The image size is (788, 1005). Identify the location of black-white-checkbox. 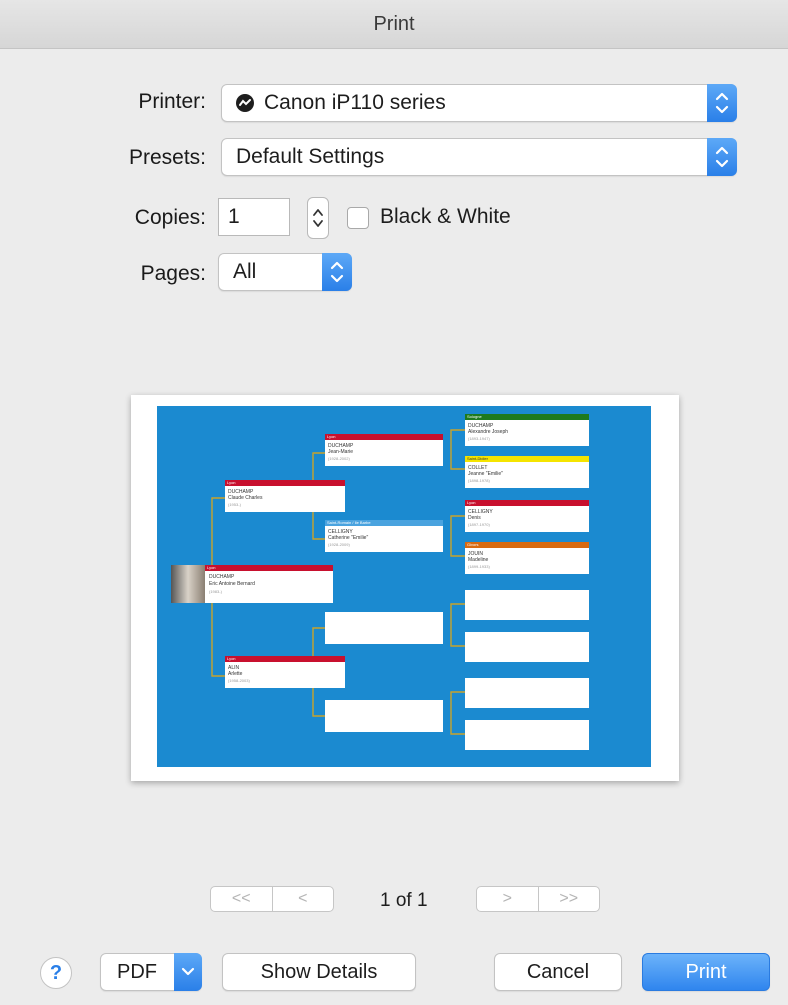
(358, 218).